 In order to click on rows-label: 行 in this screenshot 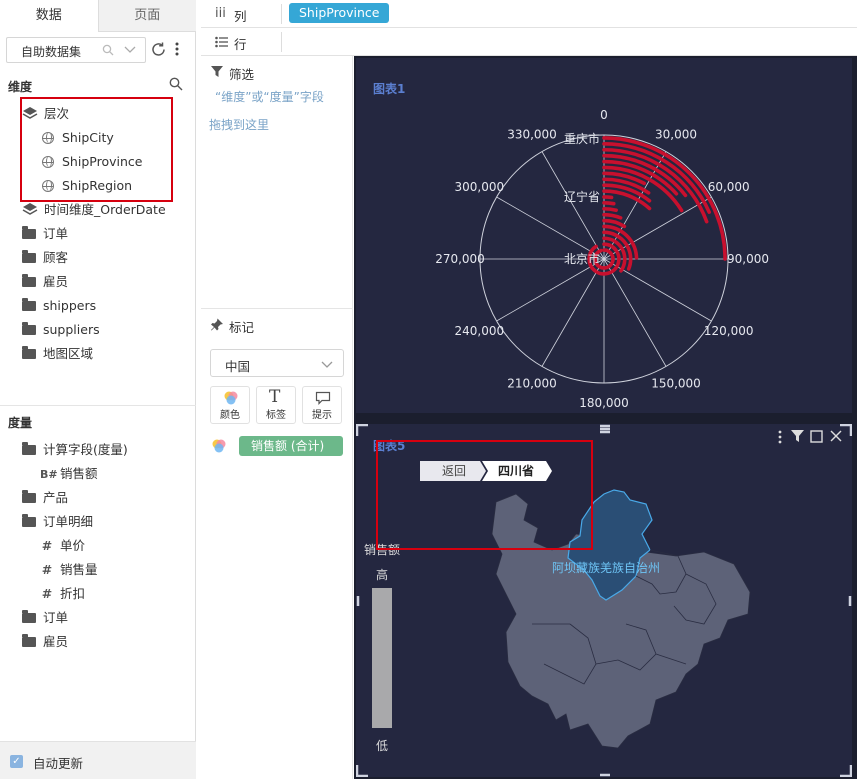, I will do `click(240, 44)`.